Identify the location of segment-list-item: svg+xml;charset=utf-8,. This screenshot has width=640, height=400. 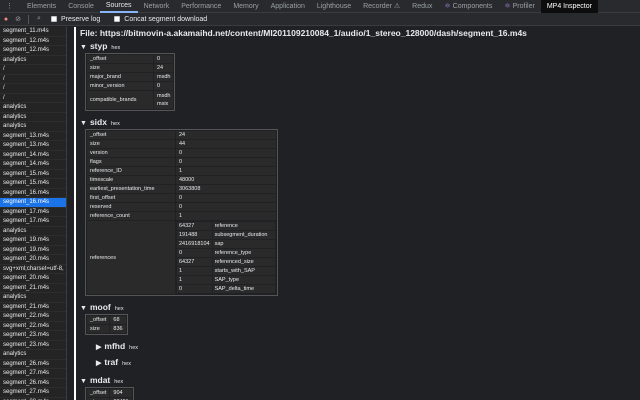
(33, 269).